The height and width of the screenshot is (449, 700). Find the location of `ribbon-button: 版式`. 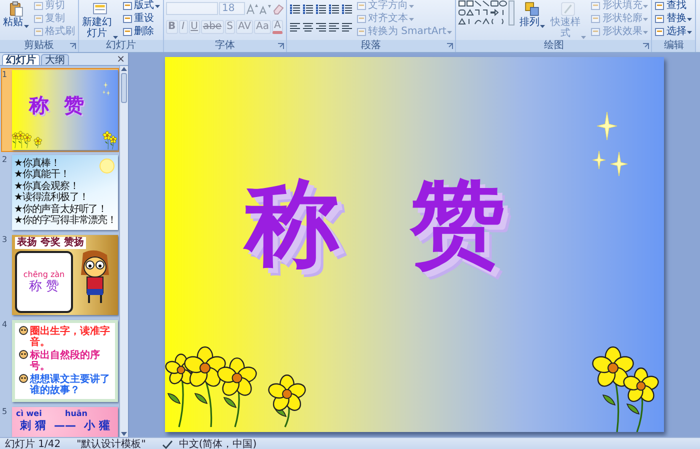

ribbon-button: 版式 is located at coordinates (141, 6).